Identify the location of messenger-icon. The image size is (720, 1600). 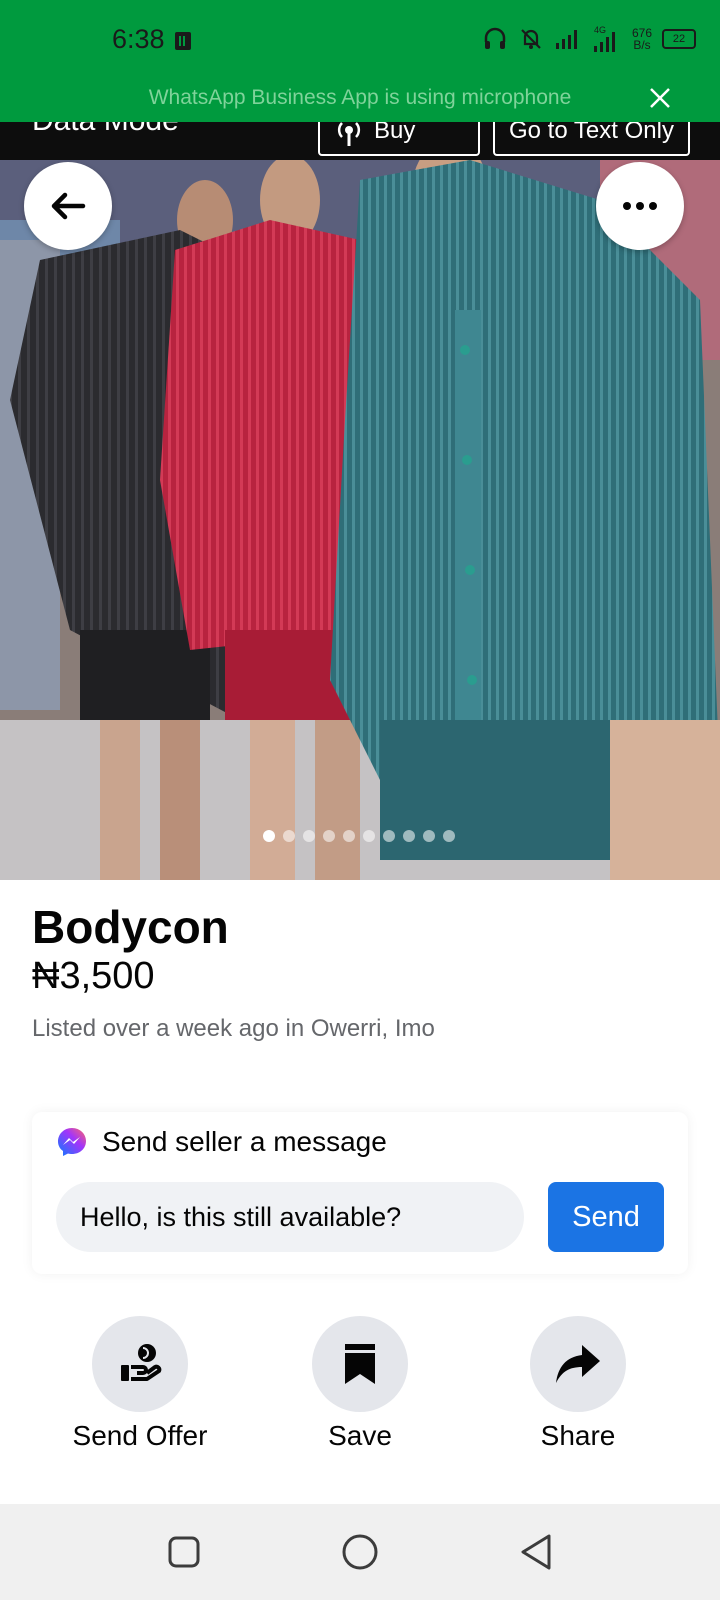
(72, 1142).